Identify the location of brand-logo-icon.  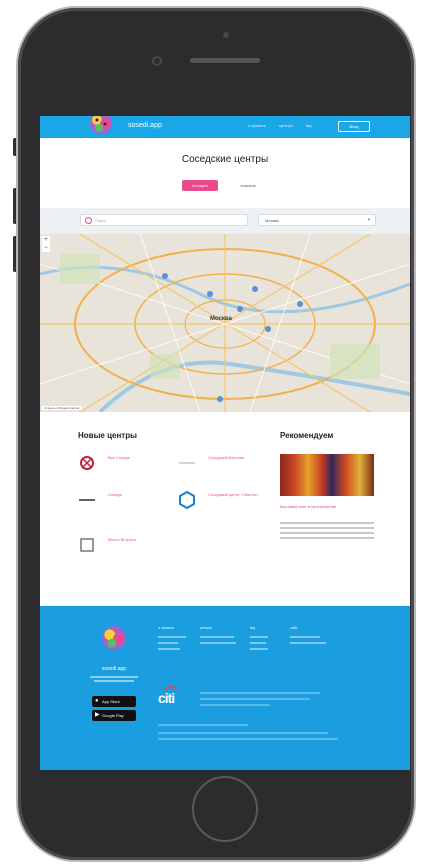
(101, 128).